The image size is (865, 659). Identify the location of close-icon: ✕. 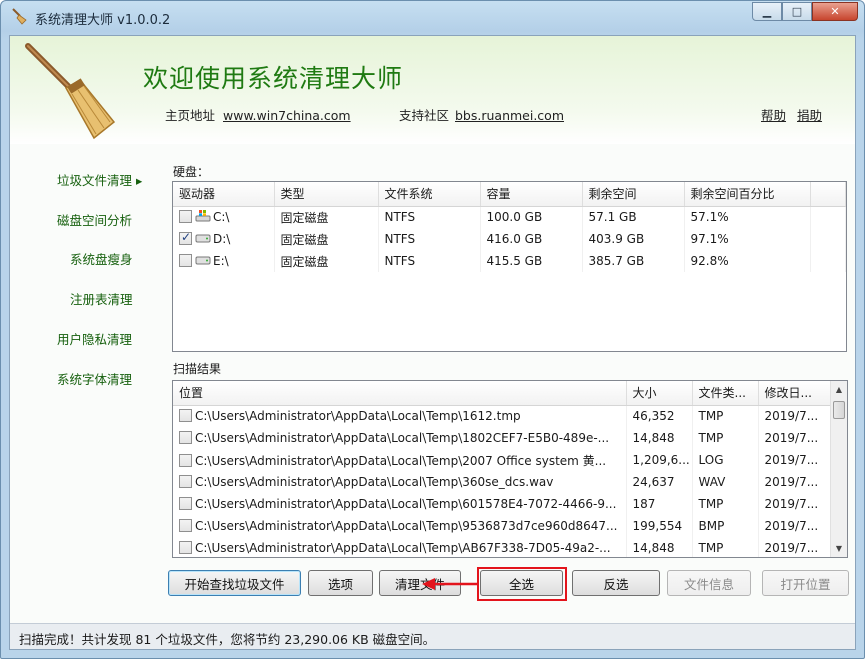
(835, 11).